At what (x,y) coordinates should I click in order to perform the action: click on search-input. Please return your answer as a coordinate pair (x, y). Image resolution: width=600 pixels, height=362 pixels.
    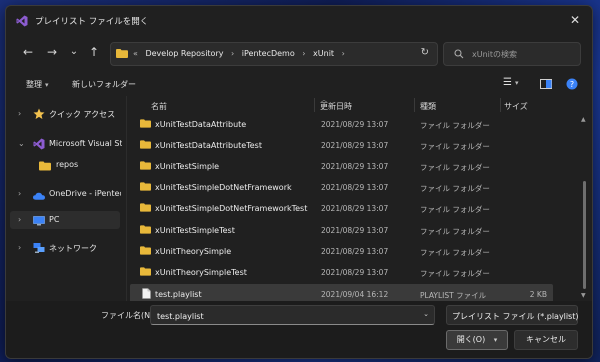
    Looking at the image, I should click on (522, 54).